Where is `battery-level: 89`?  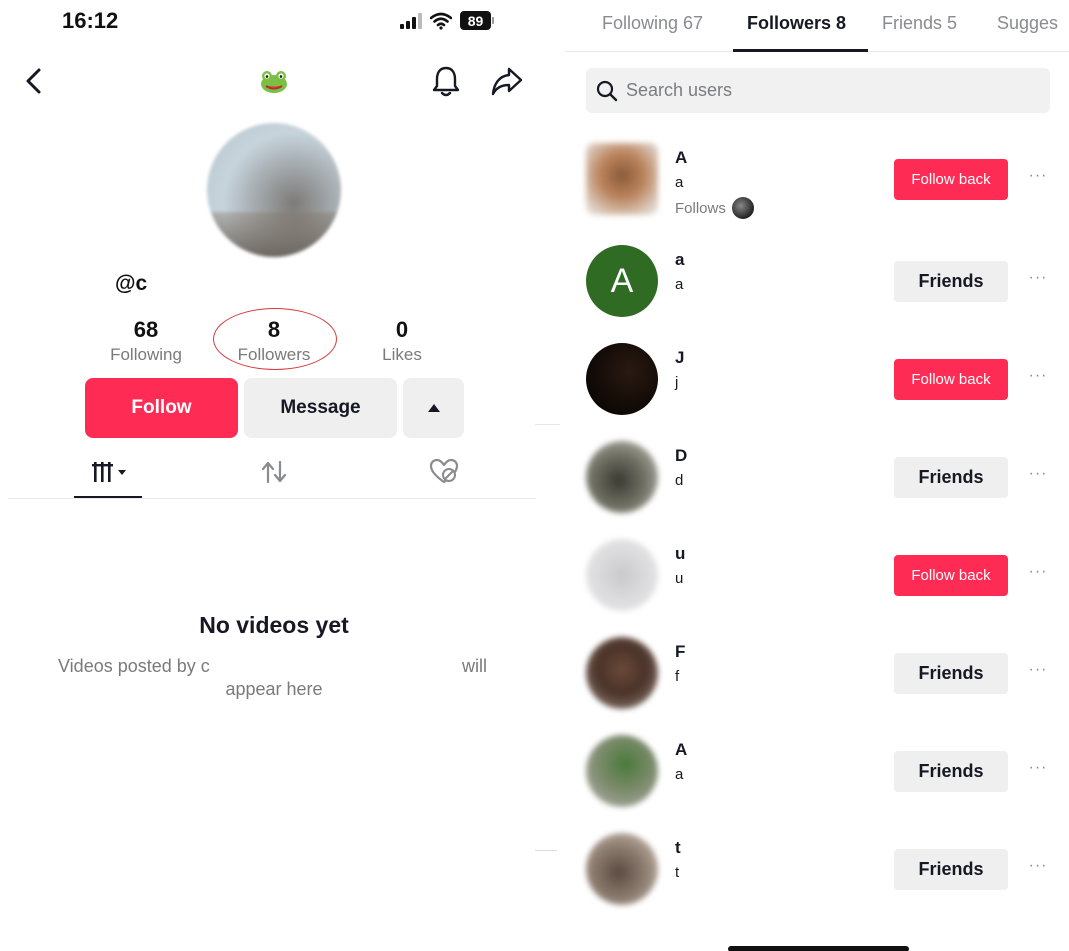
battery-level: 89 is located at coordinates (475, 20).